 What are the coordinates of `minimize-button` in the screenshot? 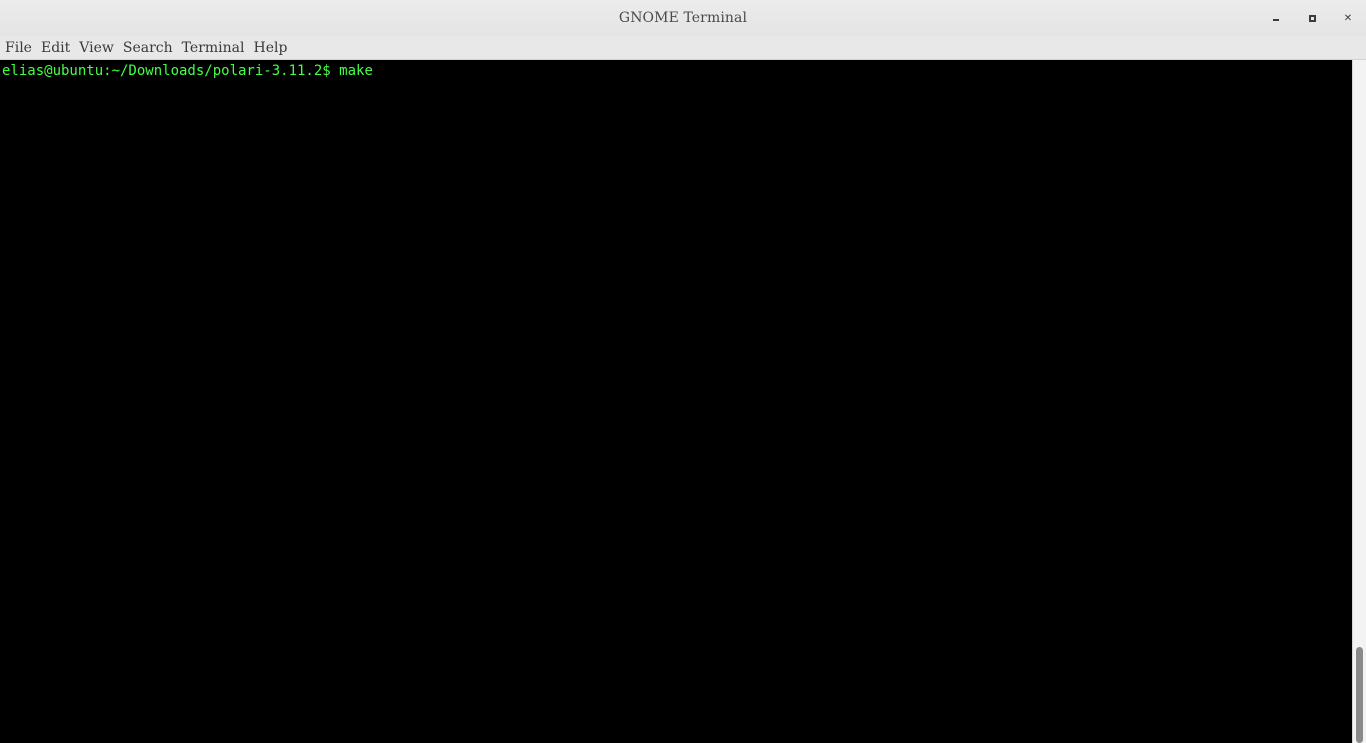 It's located at (1276, 18).